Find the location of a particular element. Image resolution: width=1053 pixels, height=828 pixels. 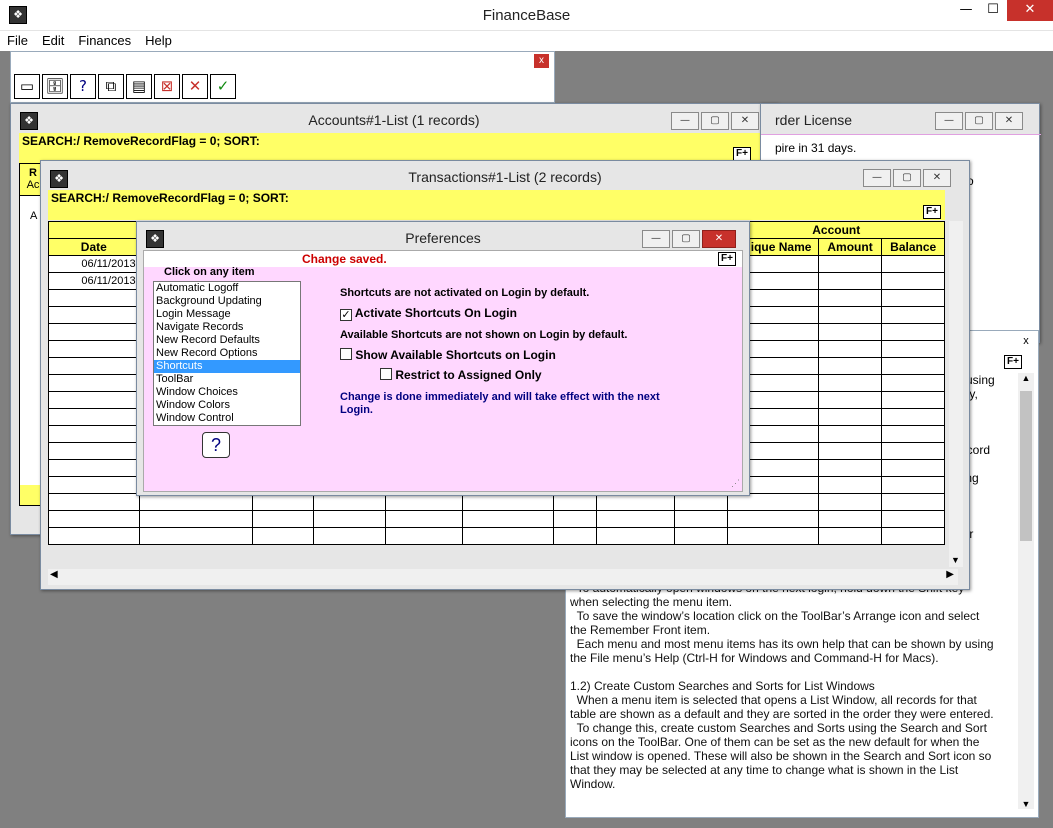

menu-edit: Edit is located at coordinates (53, 40).